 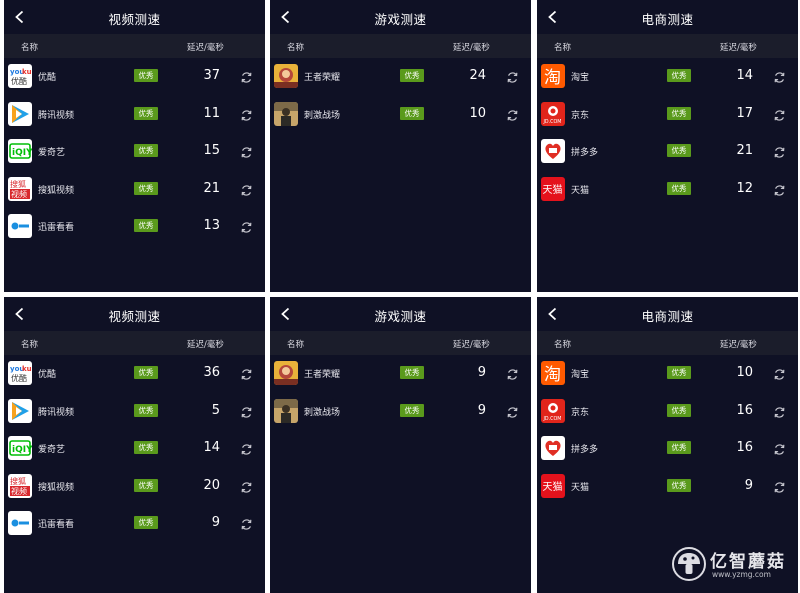 What do you see at coordinates (134, 19) in the screenshot?
I see `page-title: 视频测速` at bounding box center [134, 19].